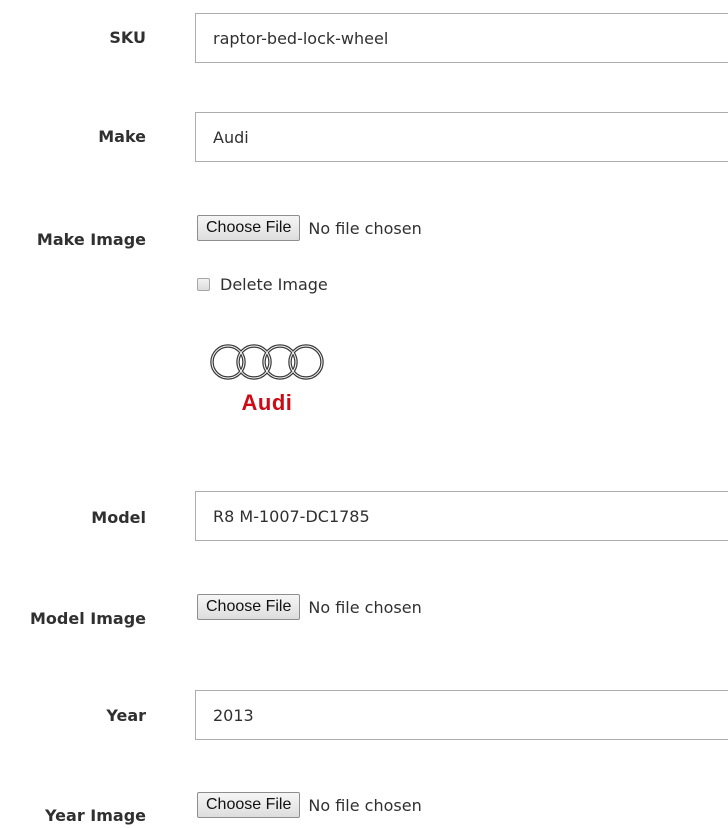 Image resolution: width=728 pixels, height=828 pixels. Describe the element at coordinates (365, 228) in the screenshot. I see `make-image-file-status: No file chosen` at that location.